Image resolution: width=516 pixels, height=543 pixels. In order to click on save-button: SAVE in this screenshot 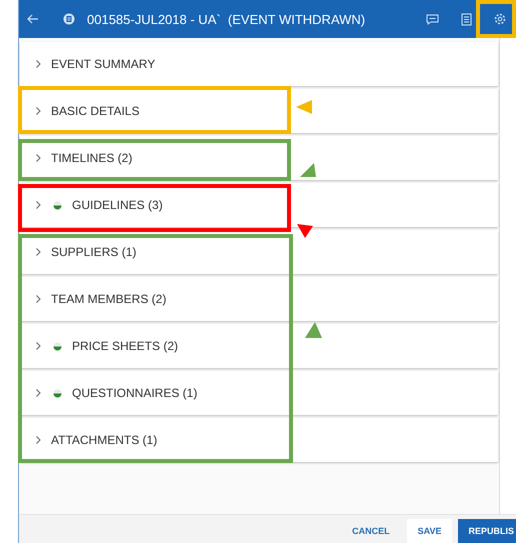, I will do `click(429, 531)`.